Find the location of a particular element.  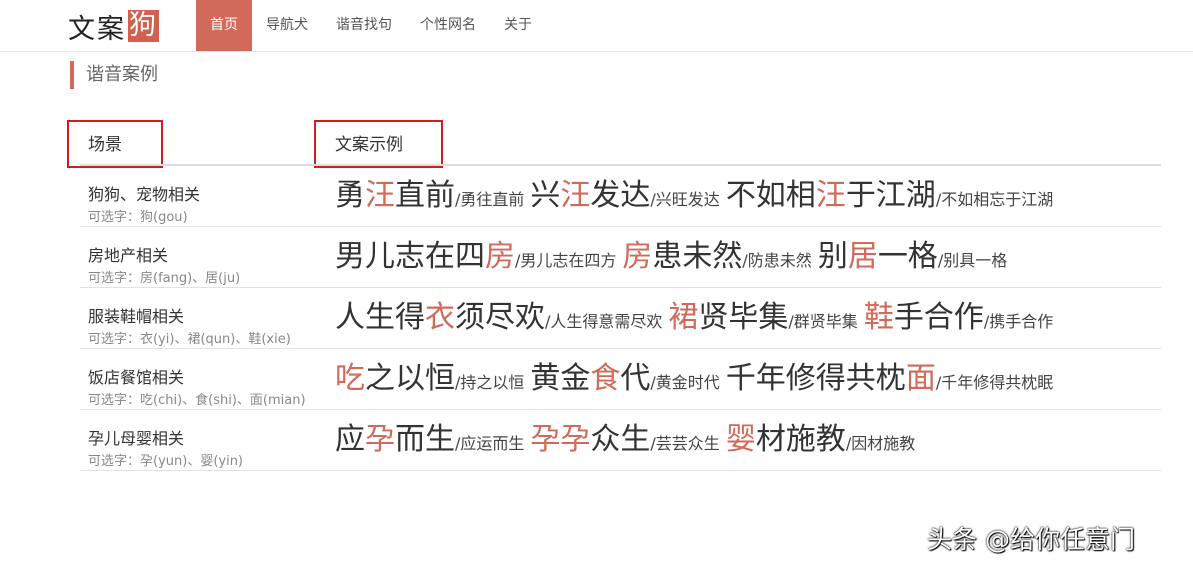

phrase-part: 男儿志在四 is located at coordinates (410, 256).